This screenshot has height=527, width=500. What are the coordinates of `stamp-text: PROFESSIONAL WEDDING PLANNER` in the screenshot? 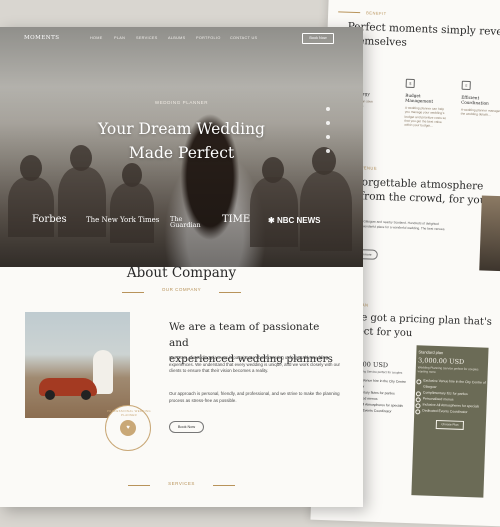 It's located at (129, 413).